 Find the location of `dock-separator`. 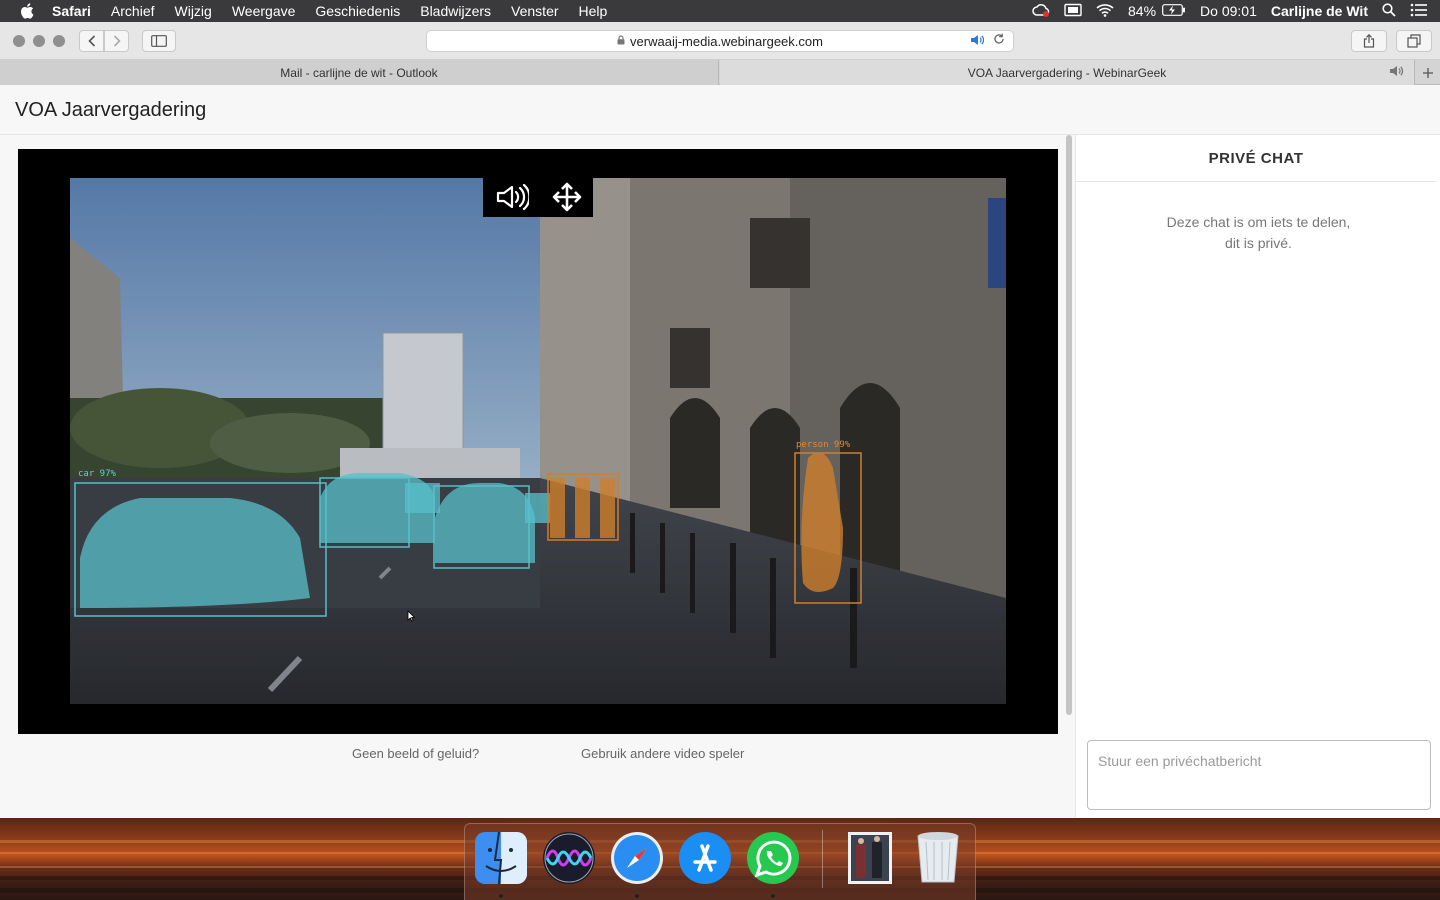

dock-separator is located at coordinates (822, 859).